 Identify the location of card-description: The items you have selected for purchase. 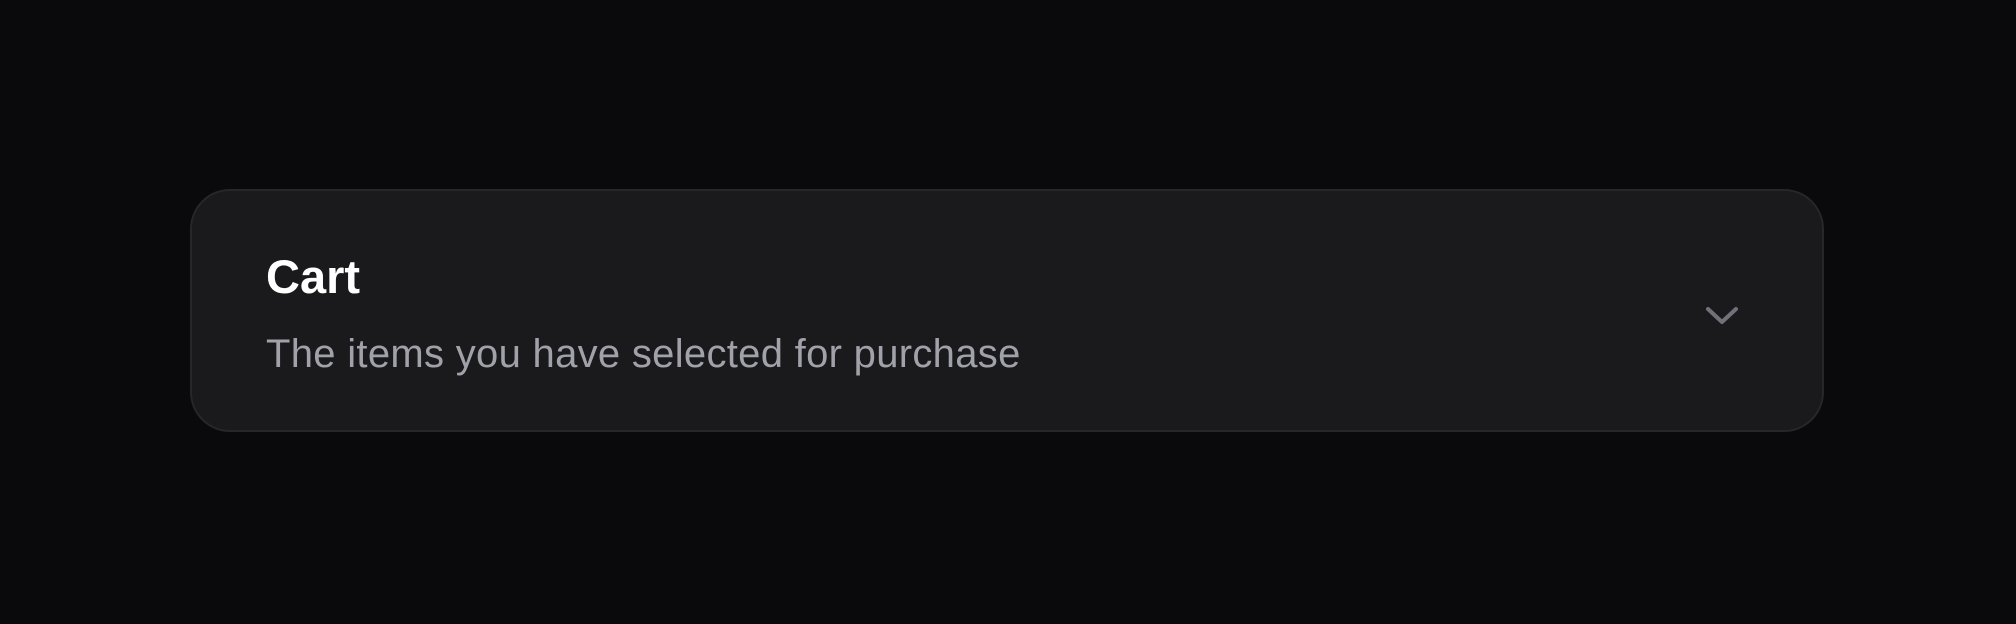
(643, 354).